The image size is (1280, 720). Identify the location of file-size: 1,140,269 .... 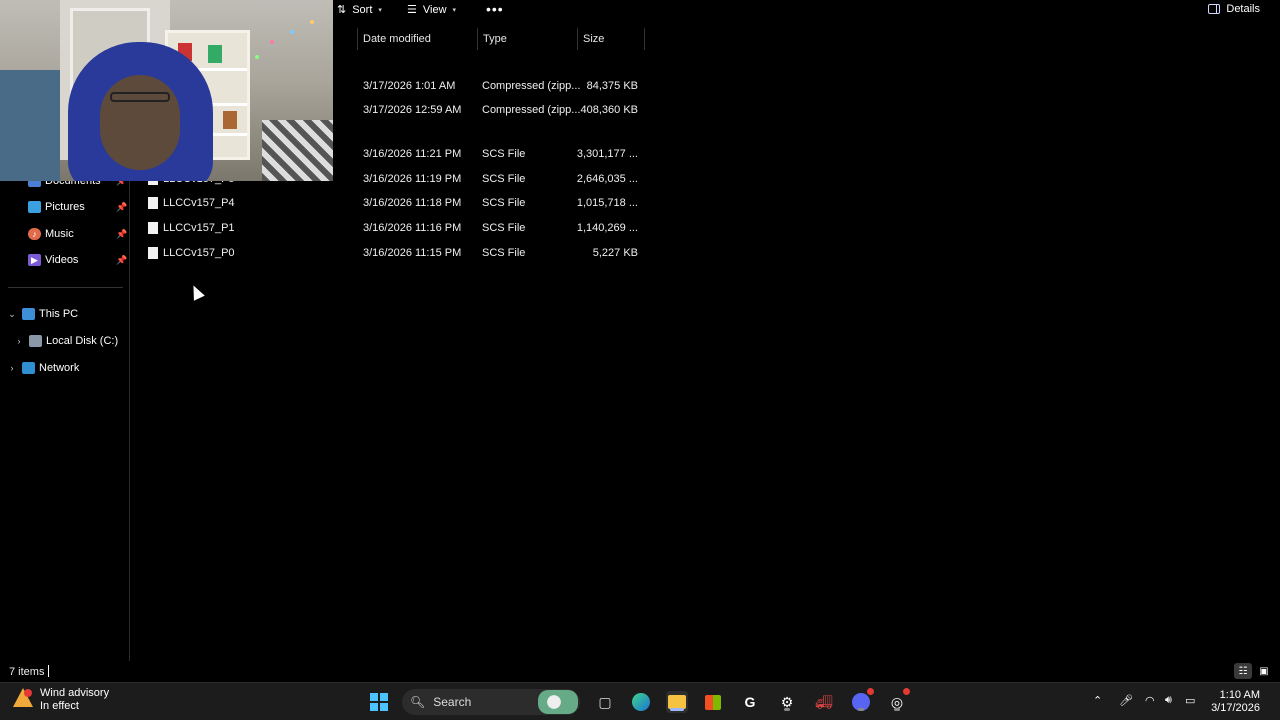
(607, 228).